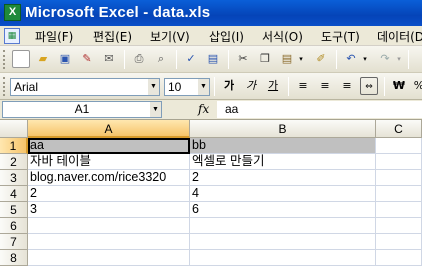 The height and width of the screenshot is (278, 422). What do you see at coordinates (399, 210) in the screenshot?
I see `cell-c5` at bounding box center [399, 210].